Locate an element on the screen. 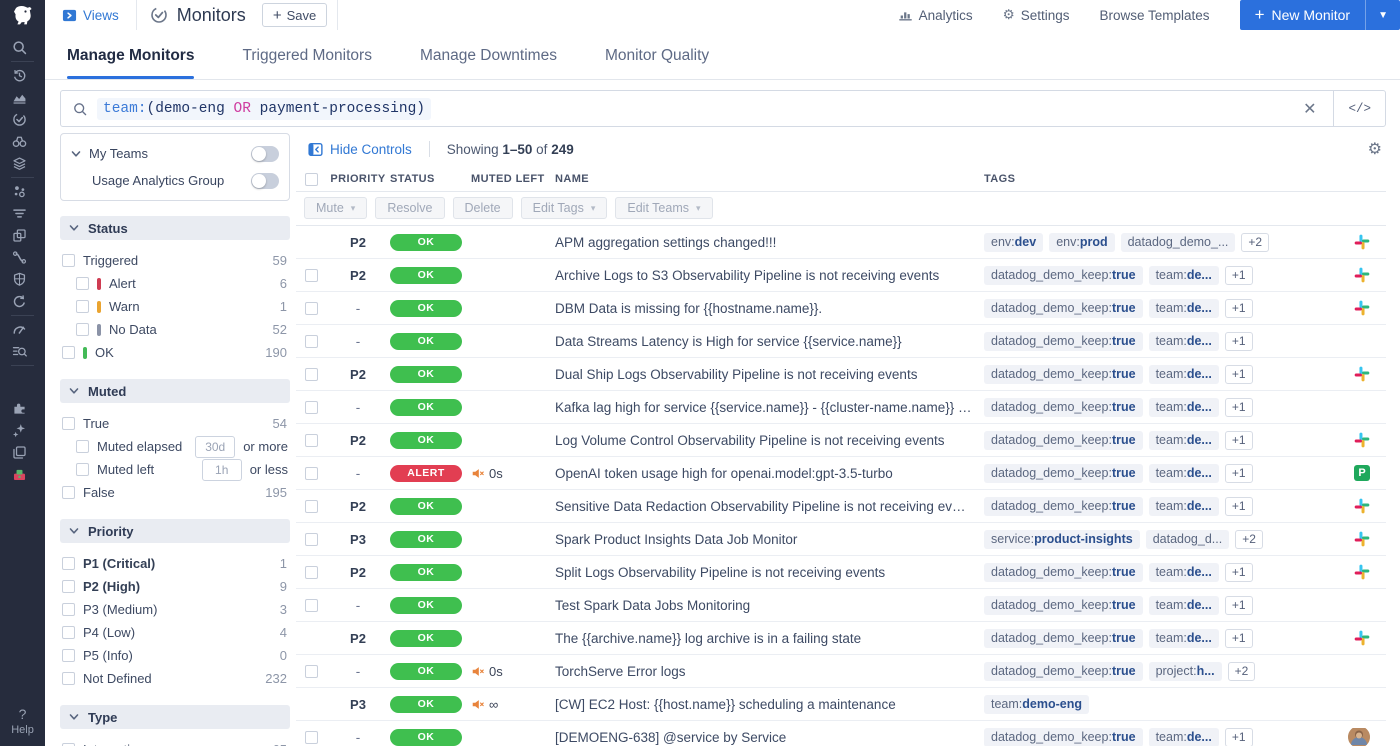 The height and width of the screenshot is (746, 1400). tag-pill: env:dev is located at coordinates (1014, 242).